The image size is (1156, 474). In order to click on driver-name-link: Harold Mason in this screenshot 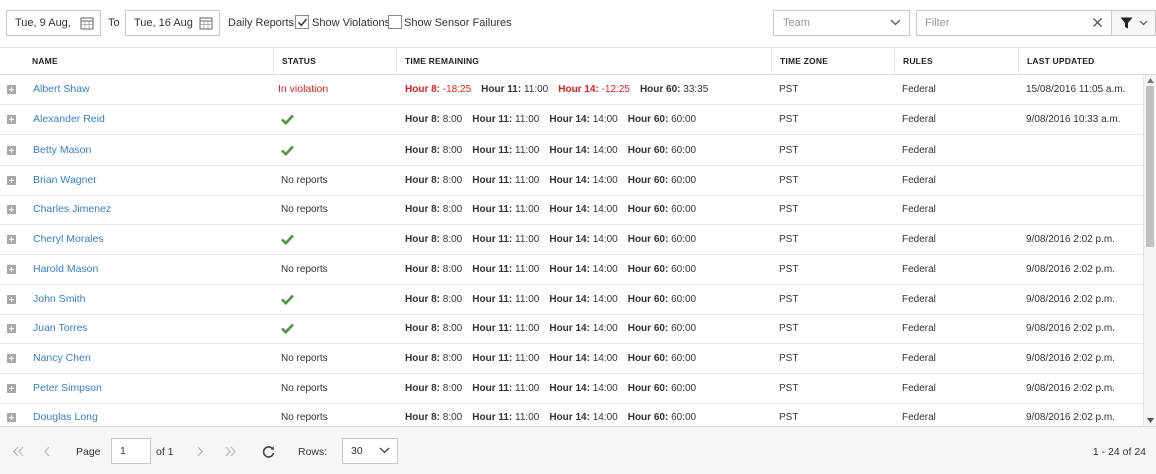, I will do `click(65, 270)`.